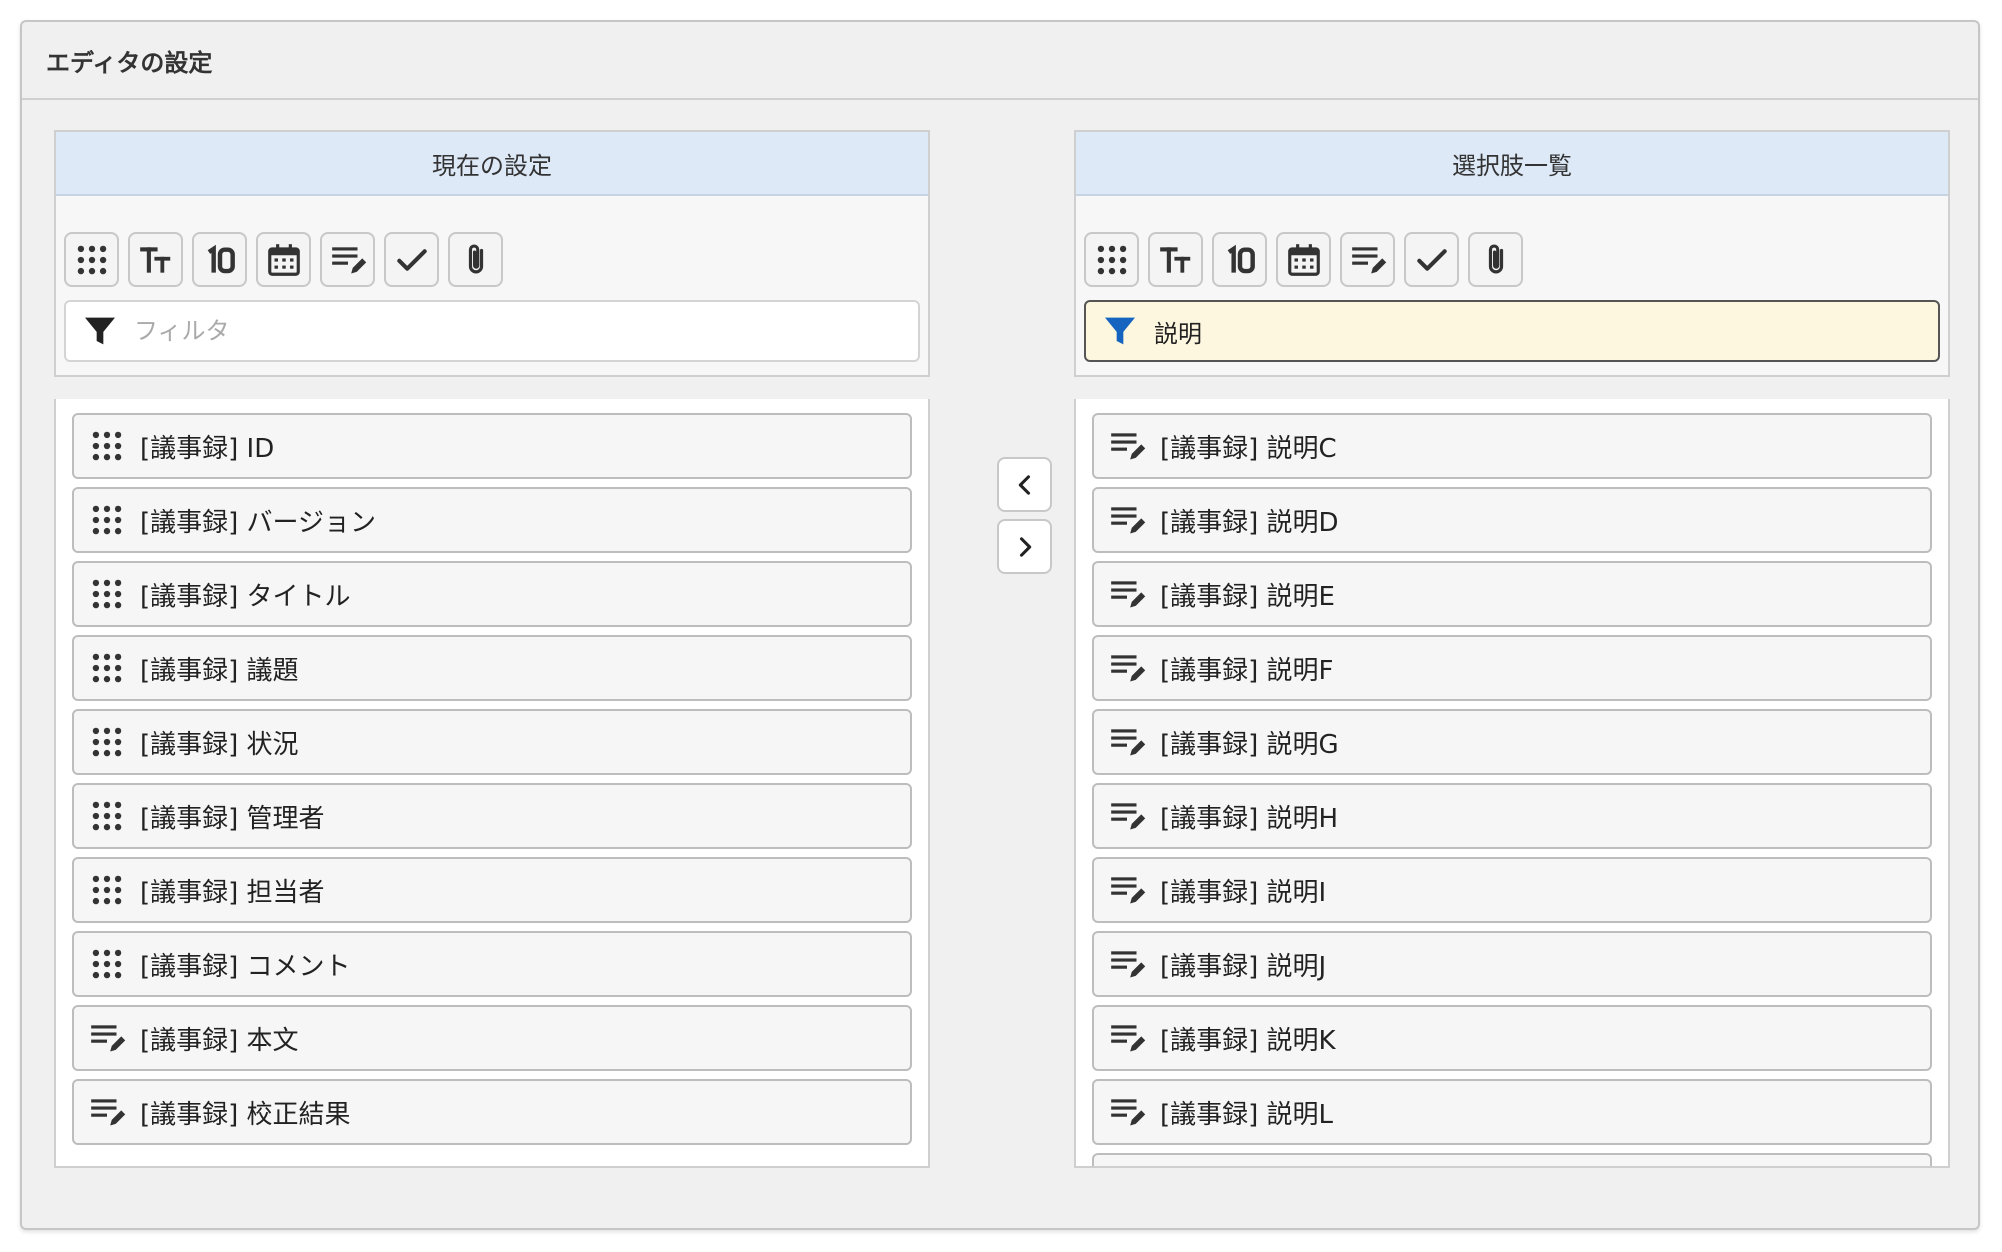  Describe the element at coordinates (1512, 520) in the screenshot. I see `list-item: [議事録] 説明D` at that location.